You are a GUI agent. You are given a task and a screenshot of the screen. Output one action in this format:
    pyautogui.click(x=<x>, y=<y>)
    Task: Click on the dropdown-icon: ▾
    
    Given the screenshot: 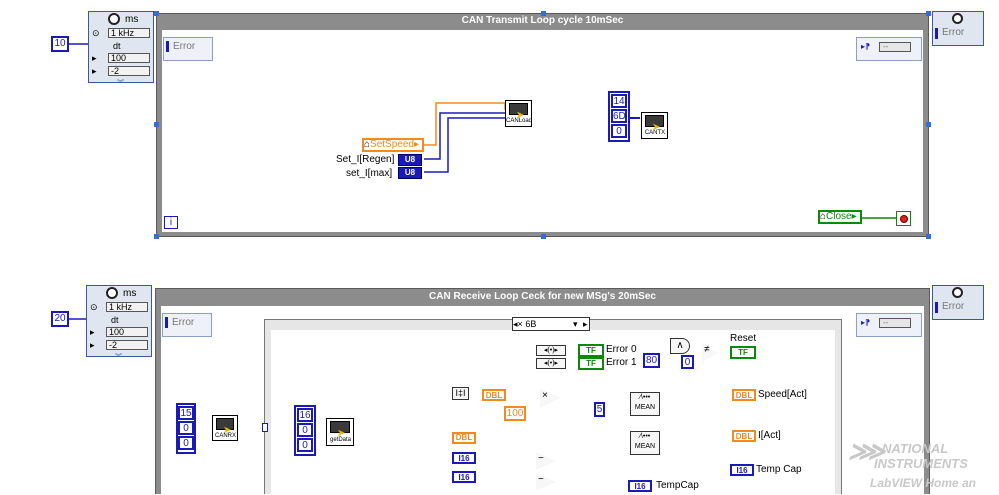 What is the action you would take?
    pyautogui.click(x=575, y=324)
    